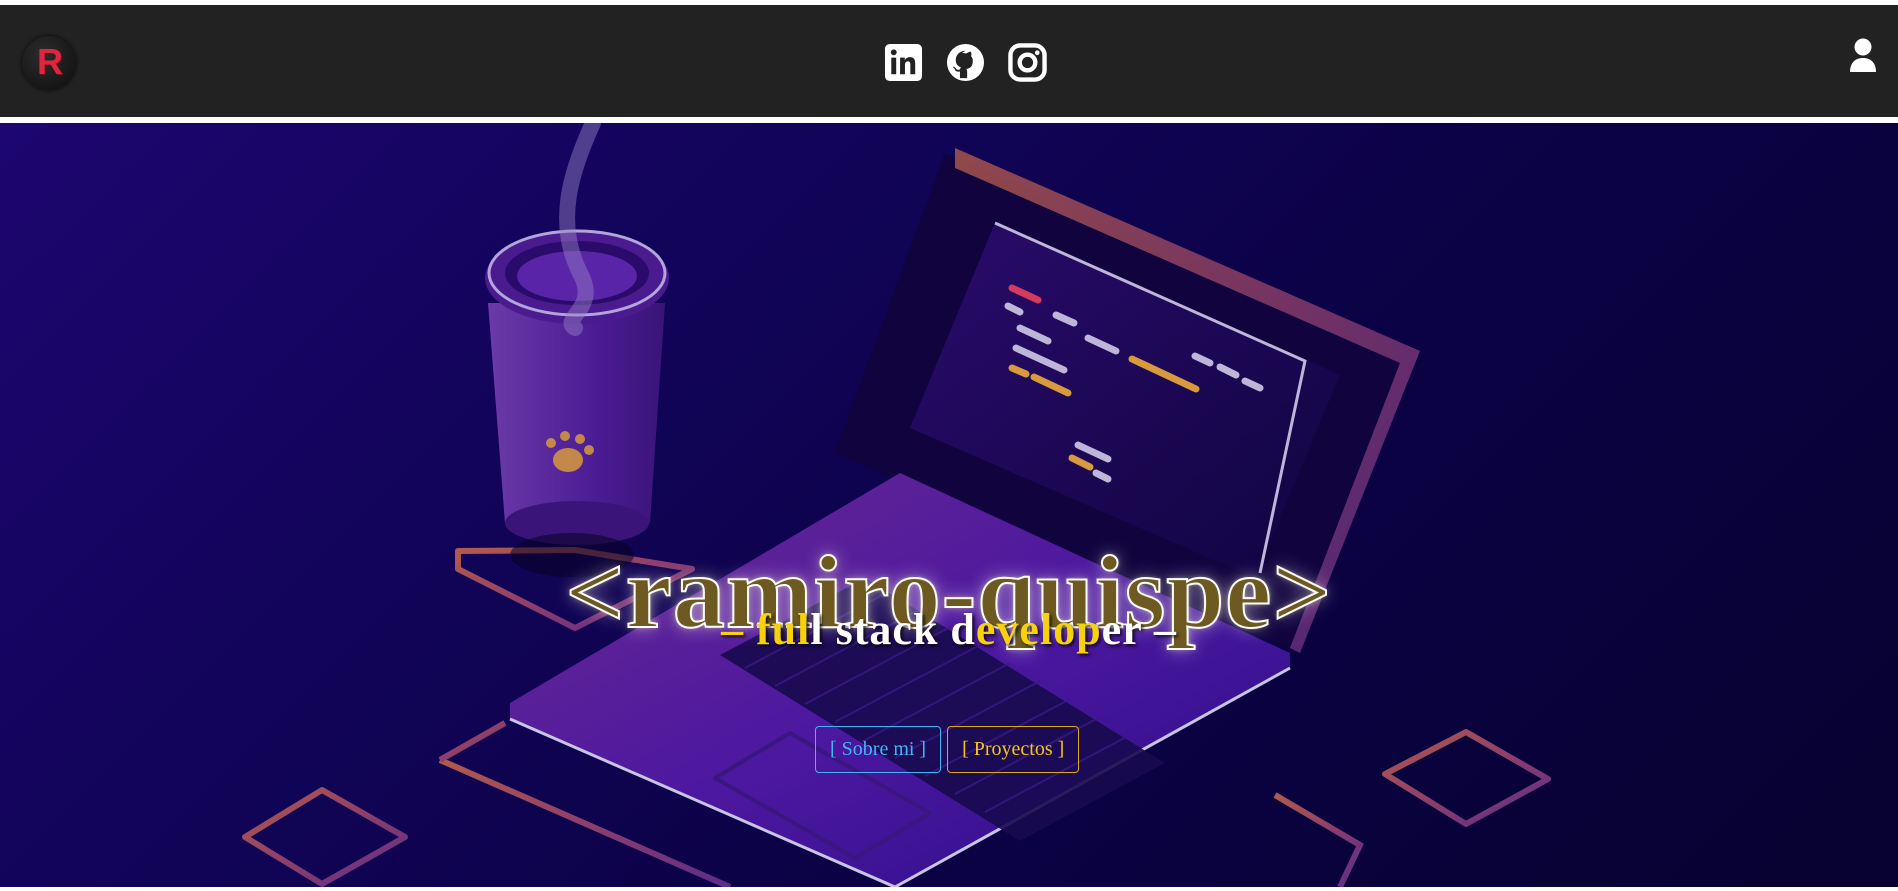 The height and width of the screenshot is (891, 1898). I want to click on instagram-icon, so click(1027, 62).